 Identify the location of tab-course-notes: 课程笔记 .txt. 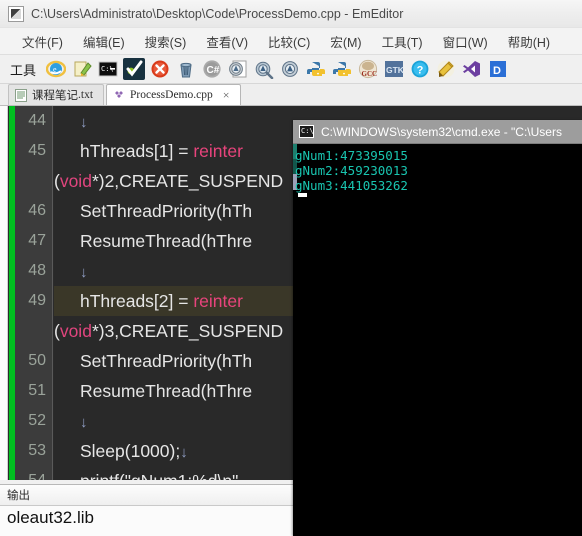
(56, 94).